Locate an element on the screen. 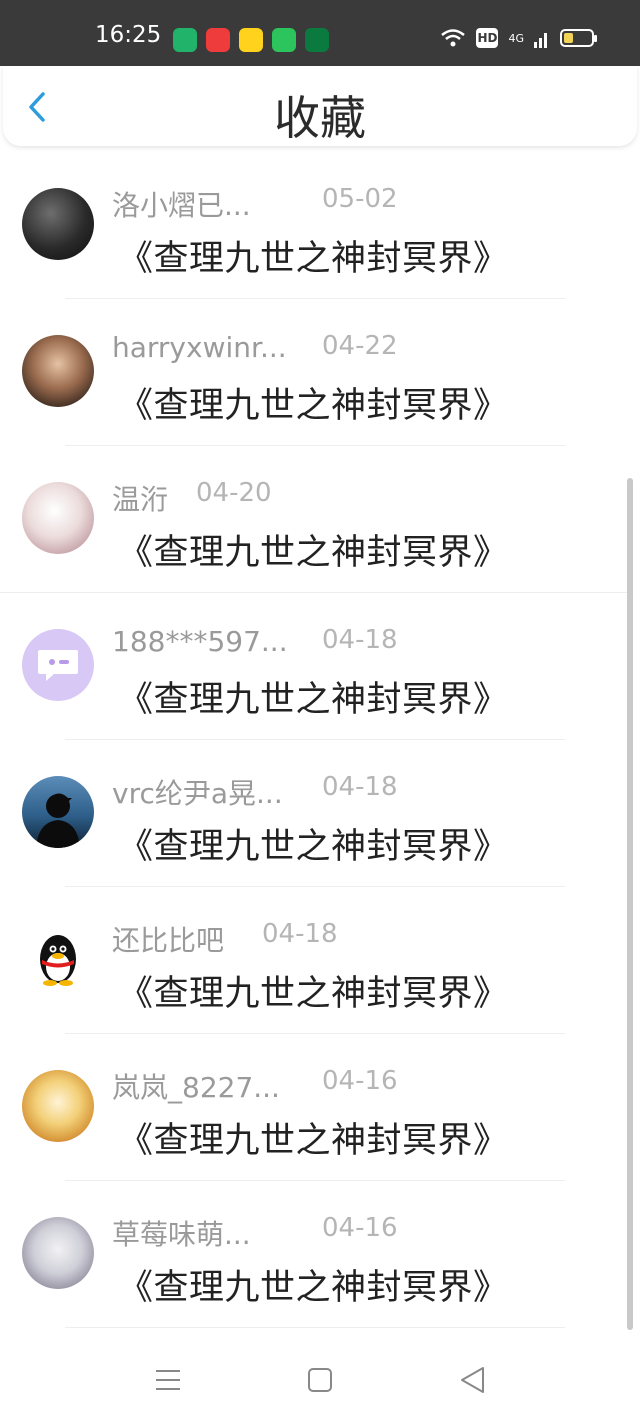  list-item: 还比比吧 04-18 《查理九世之神封冥界》 is located at coordinates (320, 960).